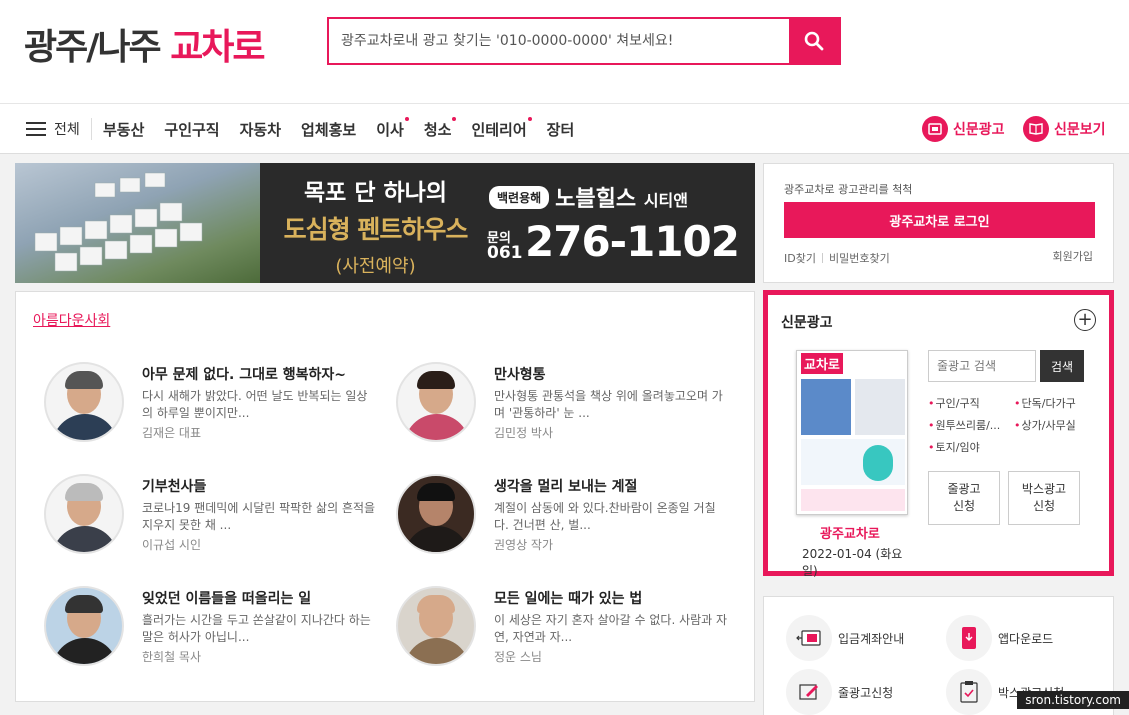  Describe the element at coordinates (524, 545) in the screenshot. I see `column-author: 권영상 작가` at that location.